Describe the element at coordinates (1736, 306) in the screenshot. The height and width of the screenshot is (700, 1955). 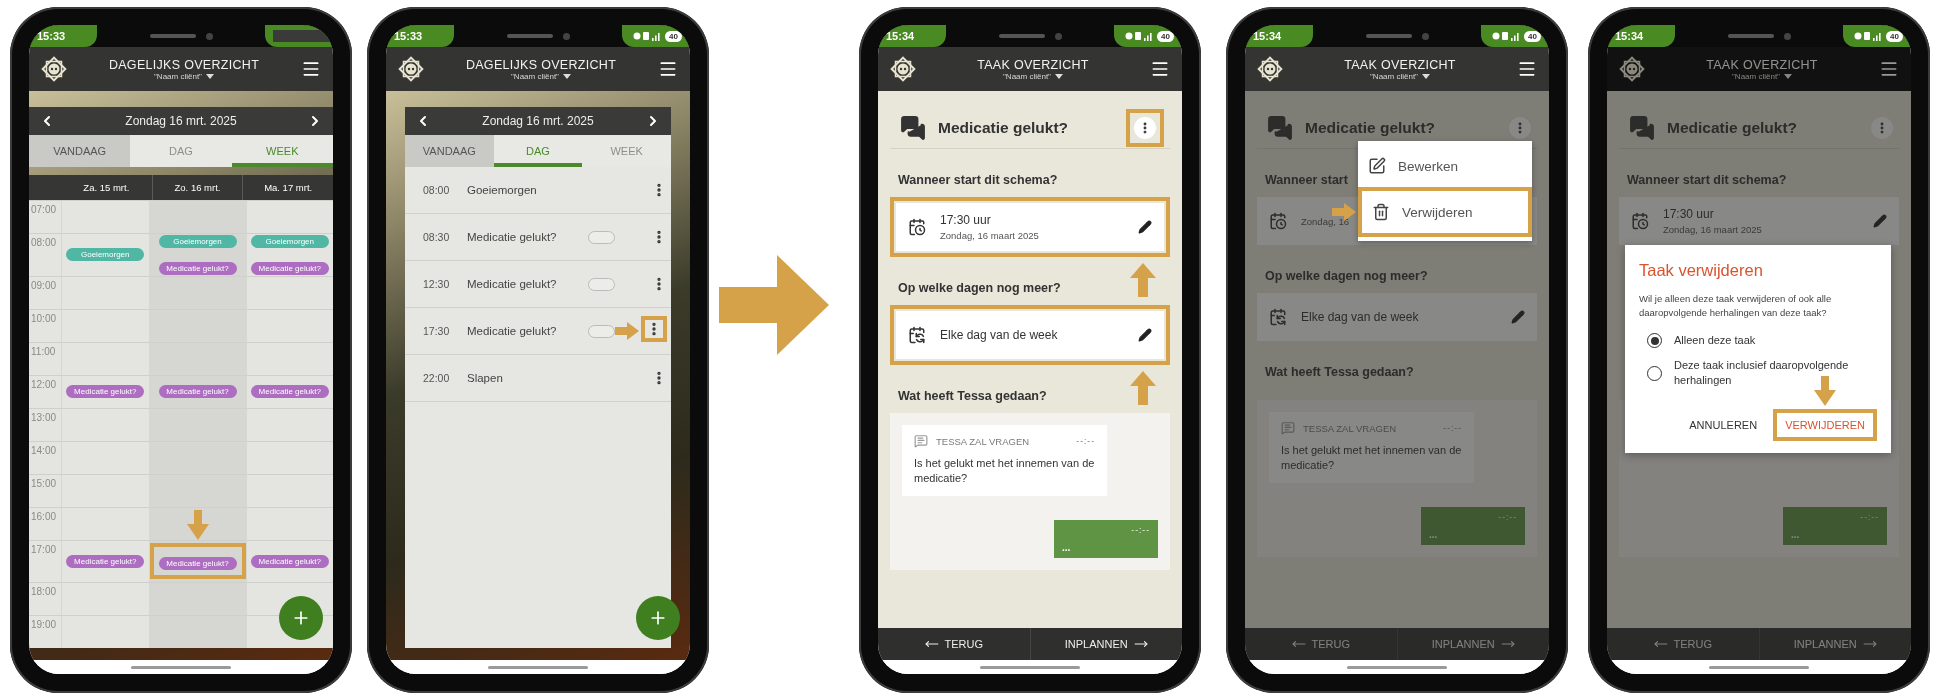
I see `dialog-text: Wil je alleen deze taak verwijderen of ook alle daaropvolgende herhalingen van deze taak?` at that location.